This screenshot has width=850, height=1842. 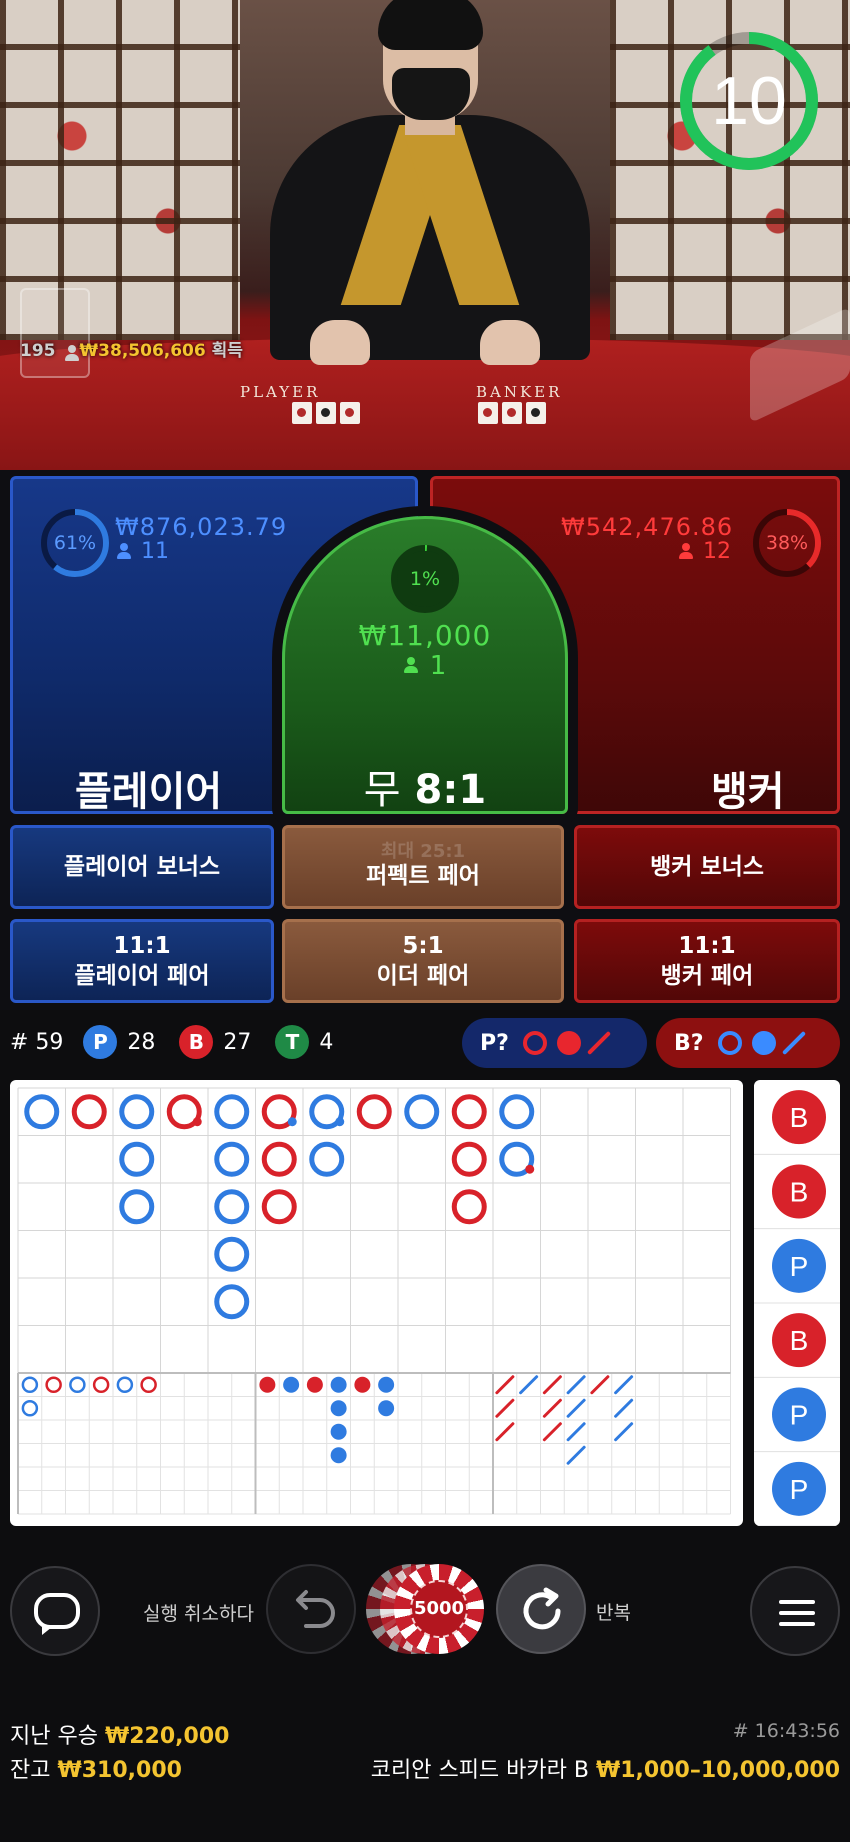 What do you see at coordinates (72, 353) in the screenshot?
I see `person-icon` at bounding box center [72, 353].